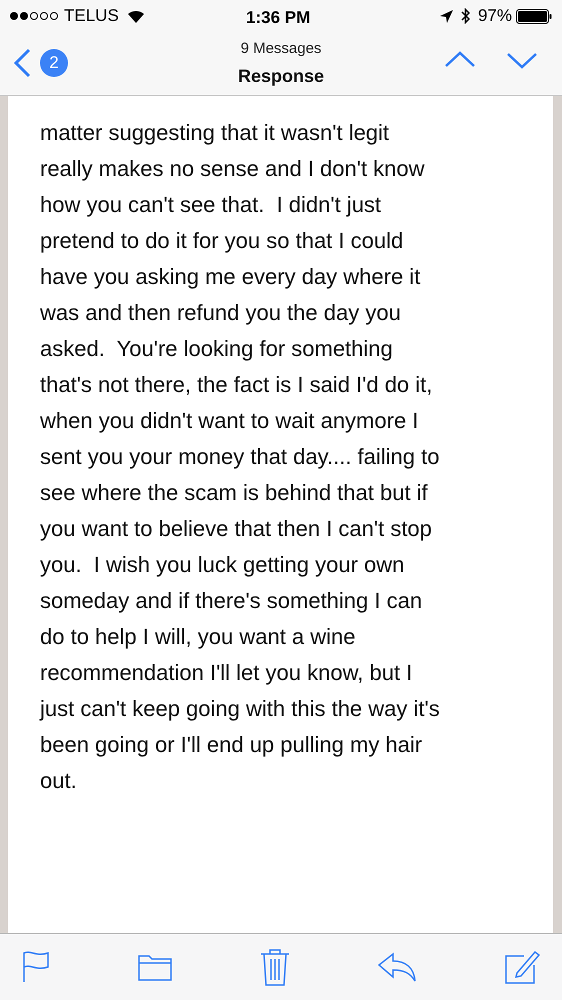  I want to click on move-to-folder-button, so click(155, 967).